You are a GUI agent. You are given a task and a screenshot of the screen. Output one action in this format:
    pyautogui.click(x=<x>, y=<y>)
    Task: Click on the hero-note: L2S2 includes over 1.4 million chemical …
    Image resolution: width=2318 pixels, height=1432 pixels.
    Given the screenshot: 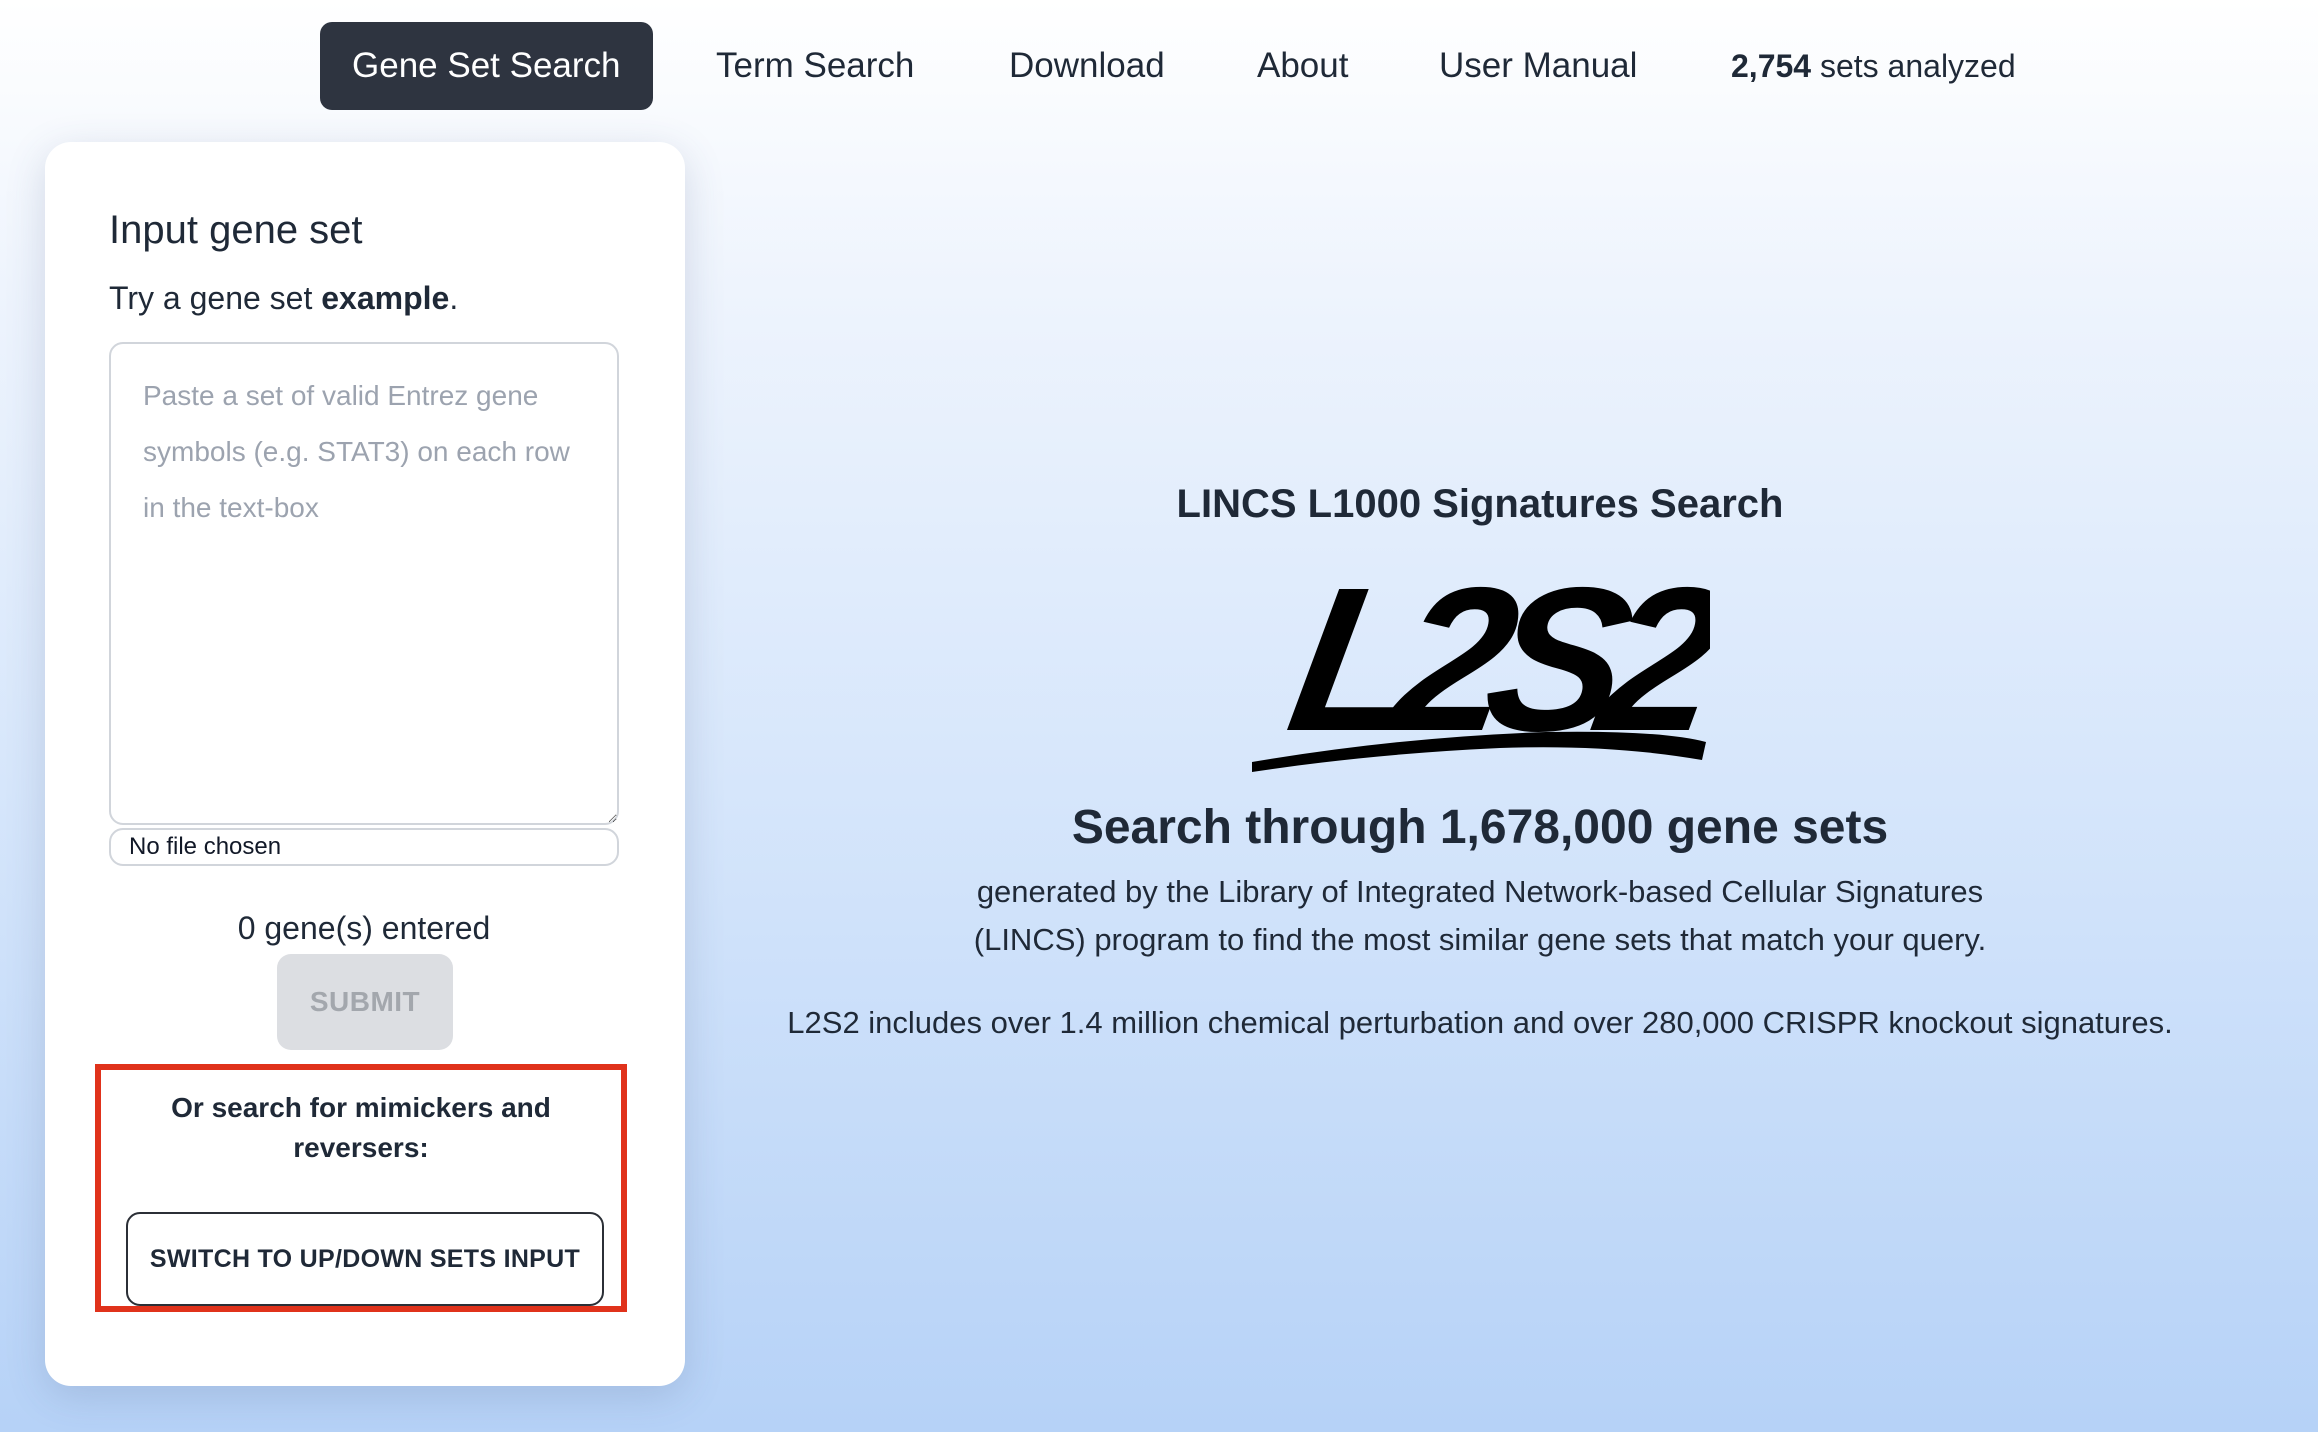 What is the action you would take?
    pyautogui.click(x=1480, y=1022)
    